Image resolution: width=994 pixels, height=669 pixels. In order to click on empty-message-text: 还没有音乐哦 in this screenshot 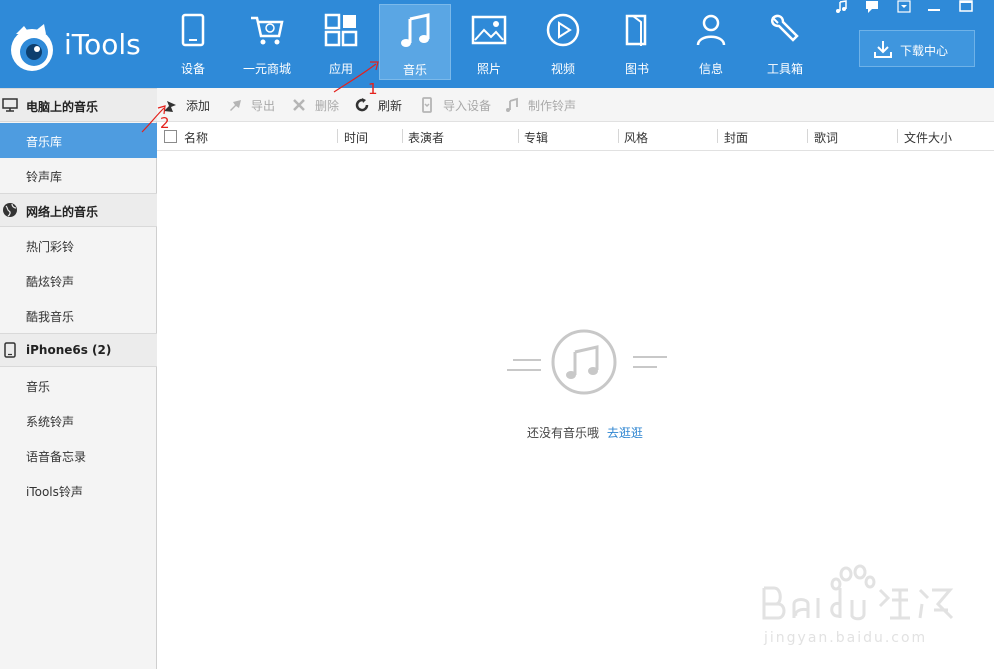, I will do `click(563, 433)`.